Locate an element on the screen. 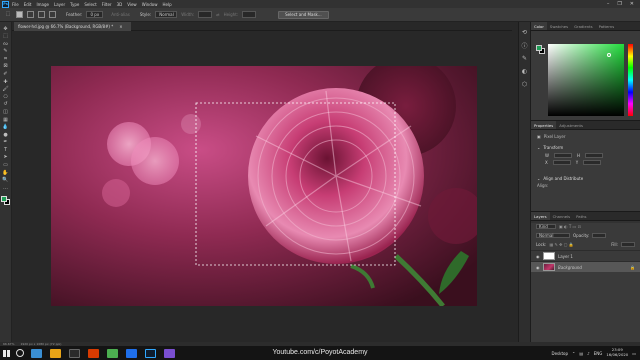  panel-foreground-swatch is located at coordinates (539, 48).